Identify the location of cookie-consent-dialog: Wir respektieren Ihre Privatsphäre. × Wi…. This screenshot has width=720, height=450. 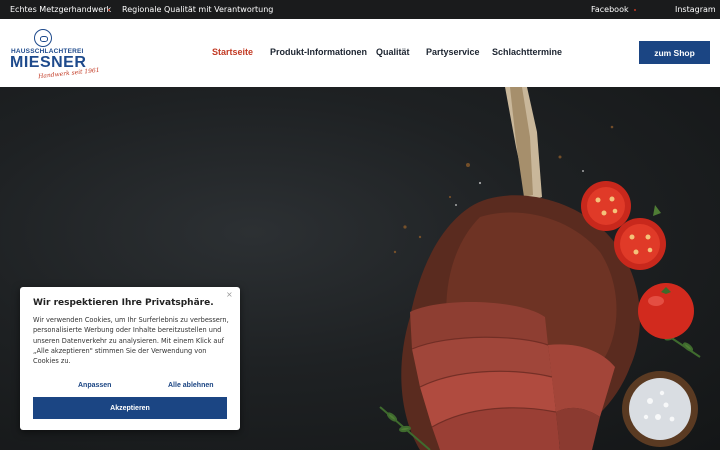
(130, 358).